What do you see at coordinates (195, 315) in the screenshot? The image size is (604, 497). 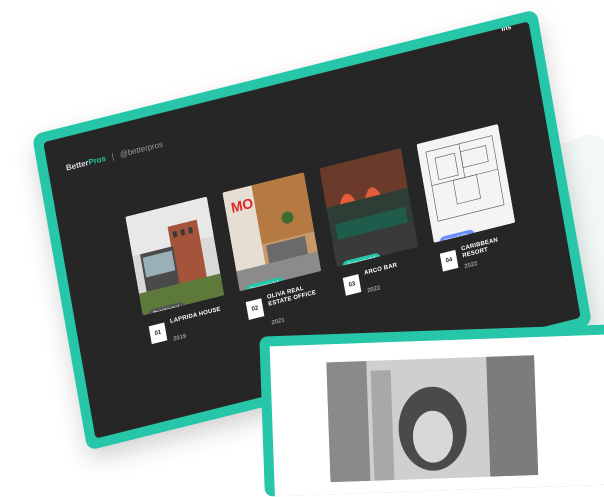 I see `project-name: LAPRIDA HOUSE` at bounding box center [195, 315].